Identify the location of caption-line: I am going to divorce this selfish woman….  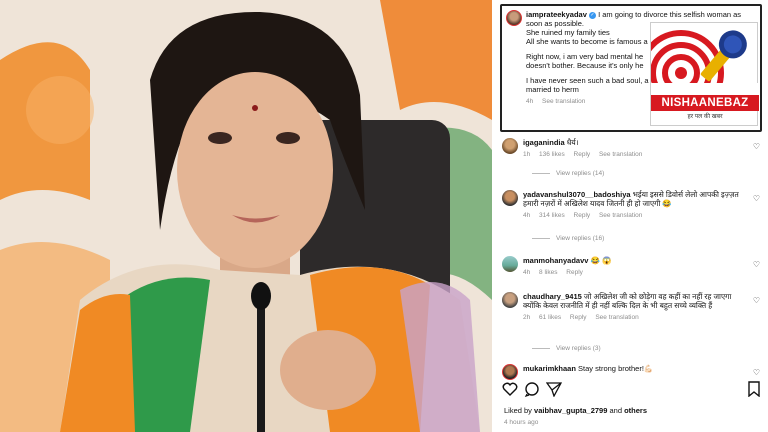
(670, 14).